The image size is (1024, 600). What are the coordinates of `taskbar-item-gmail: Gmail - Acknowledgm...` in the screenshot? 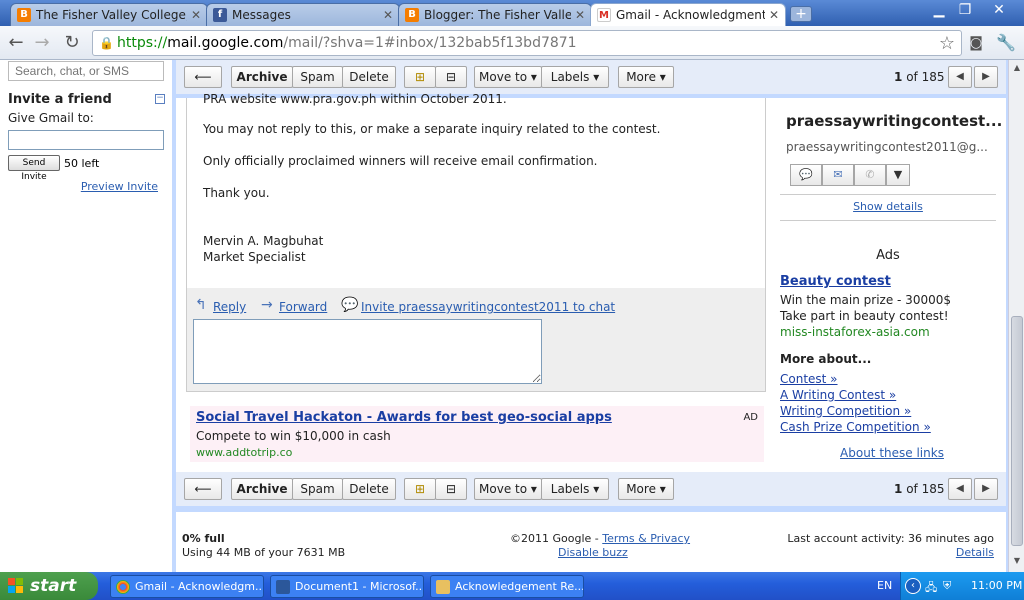 It's located at (187, 586).